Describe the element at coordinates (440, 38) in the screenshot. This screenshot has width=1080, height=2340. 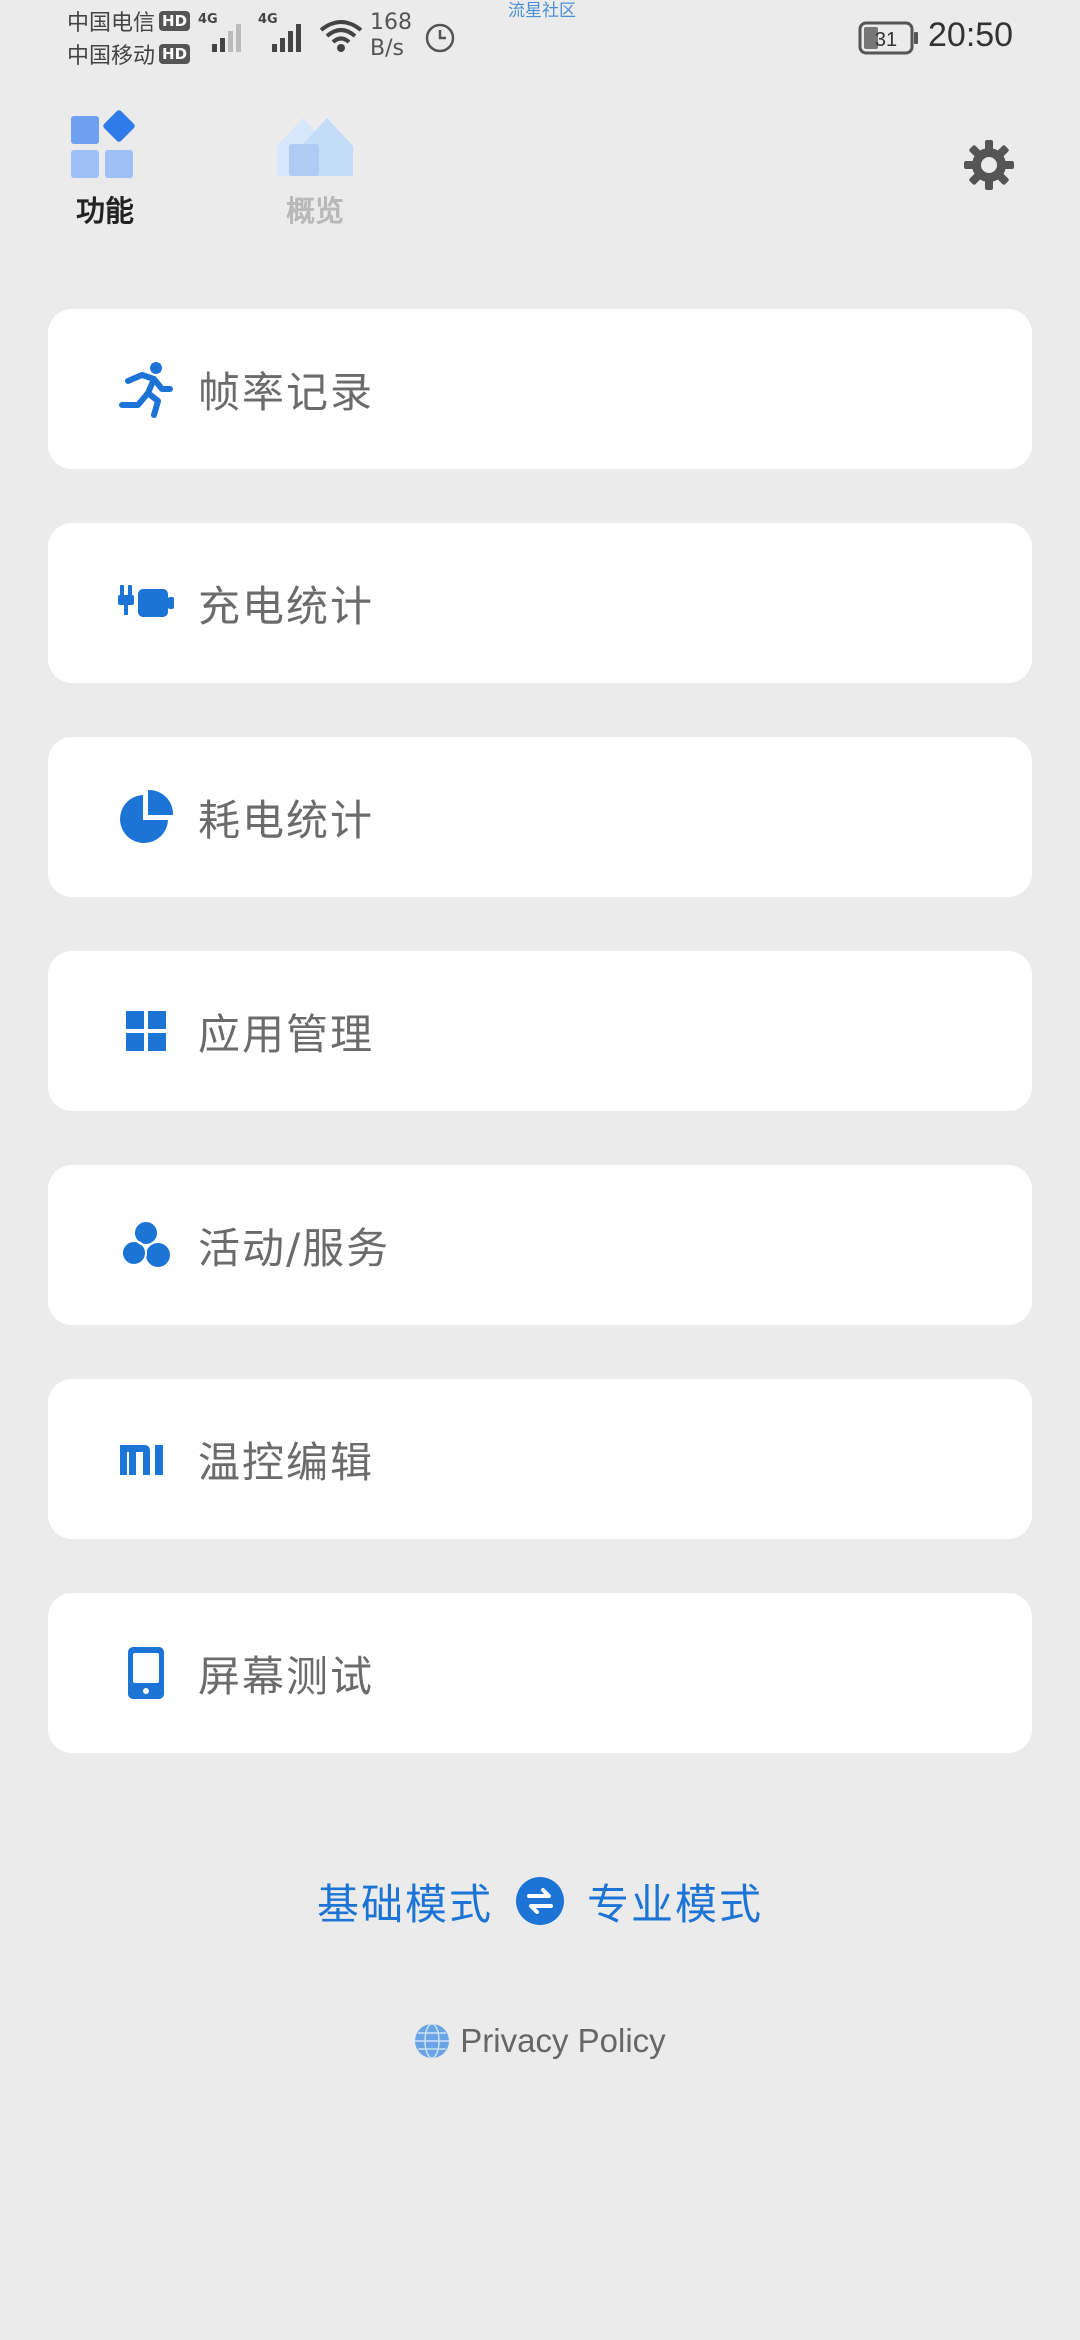
I see `alarm-clock-icon` at that location.